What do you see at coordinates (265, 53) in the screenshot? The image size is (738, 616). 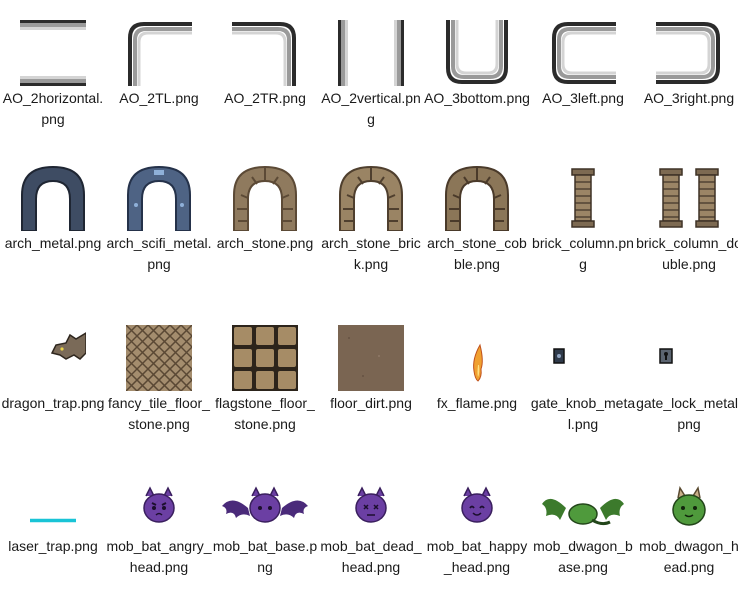 I see `ao-2tr-icon` at bounding box center [265, 53].